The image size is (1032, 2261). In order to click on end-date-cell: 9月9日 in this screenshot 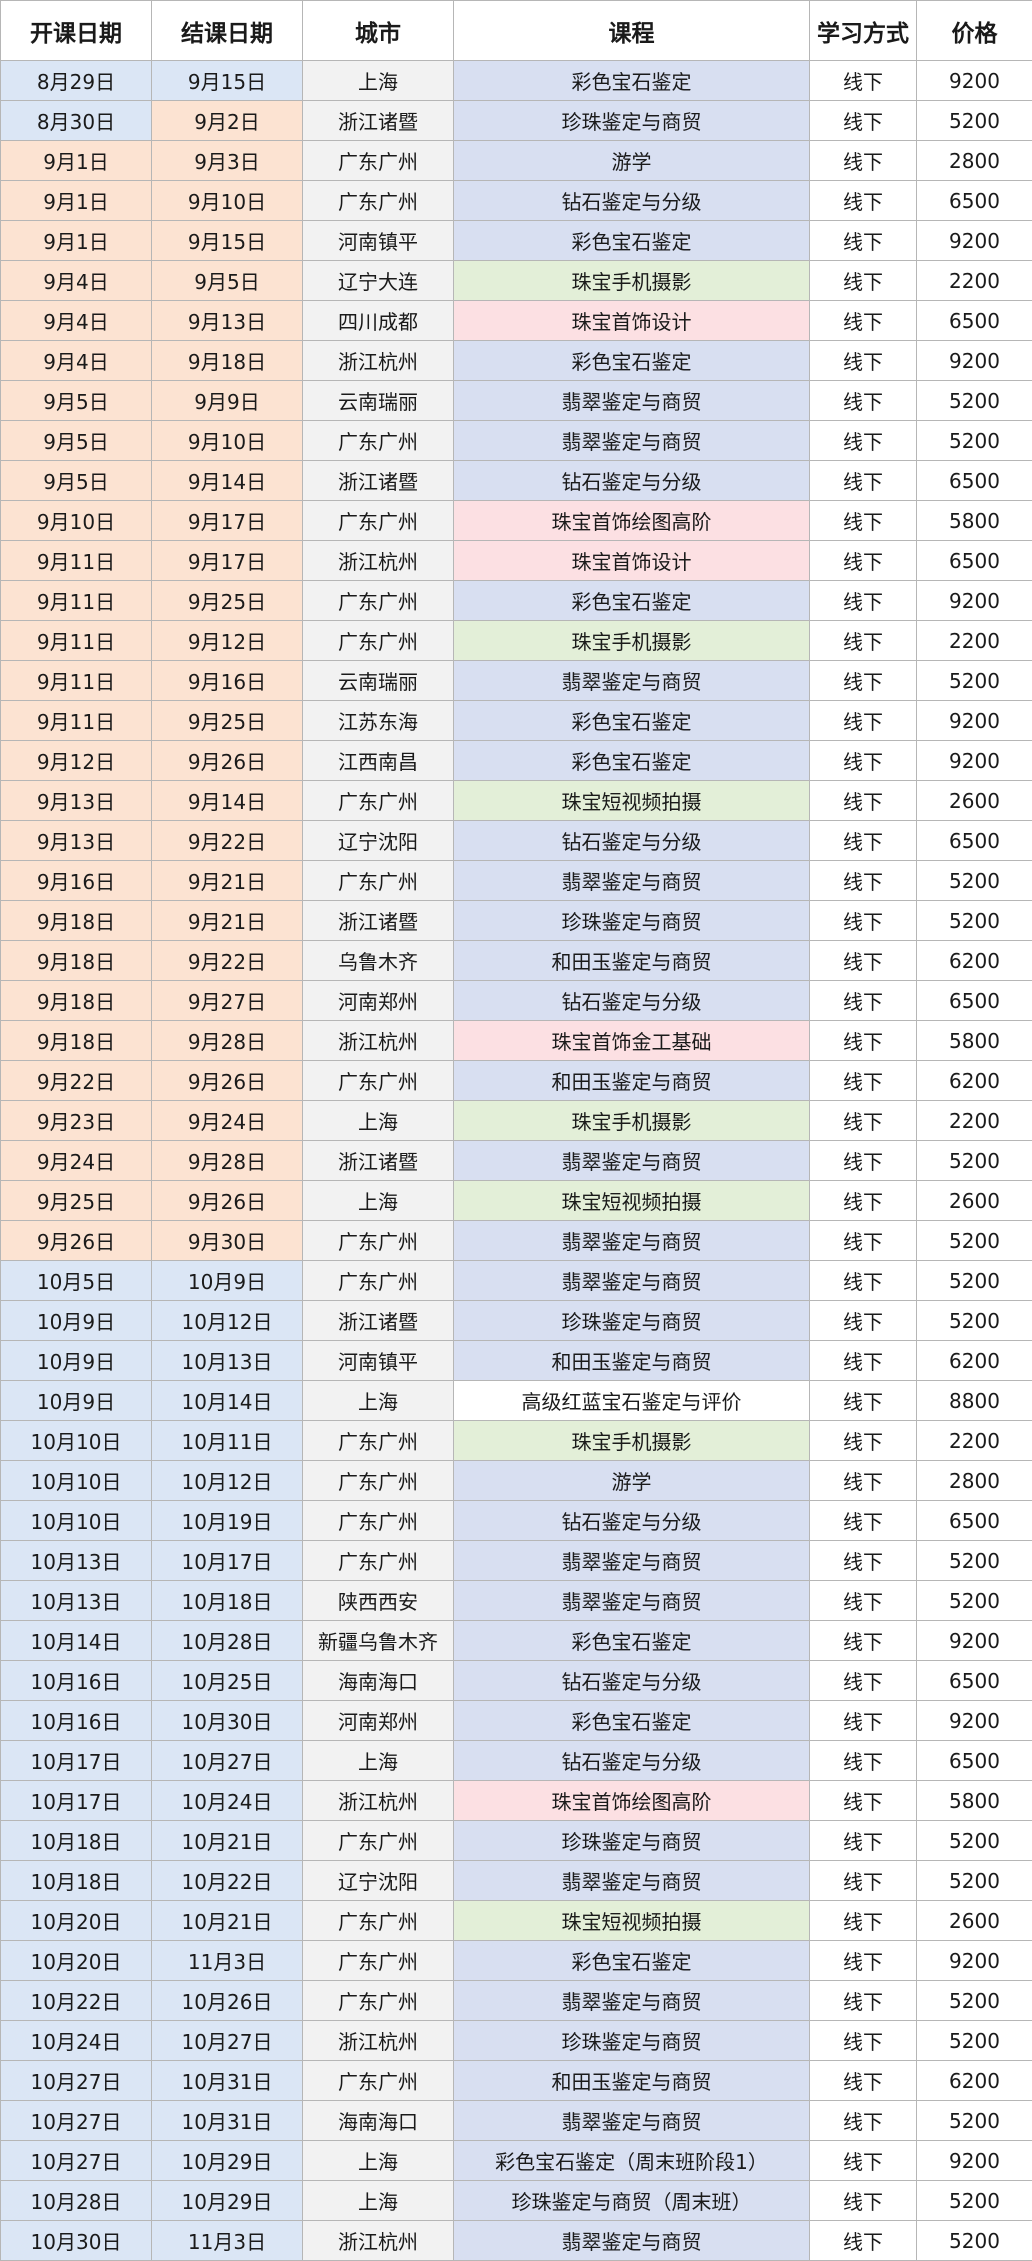, I will do `click(227, 400)`.